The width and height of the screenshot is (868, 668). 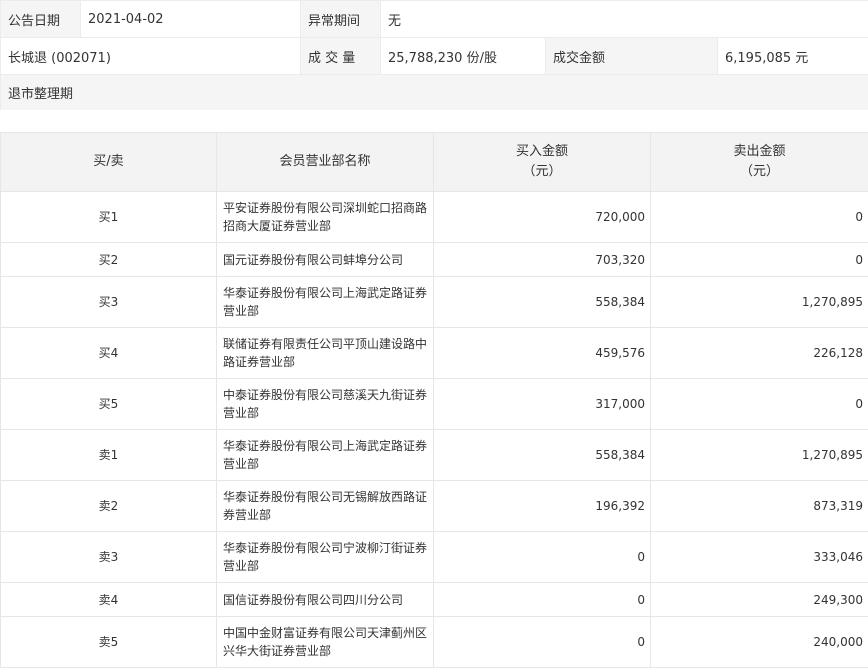 I want to click on header-buy-amount: 买入金额 （元）, so click(x=542, y=162).